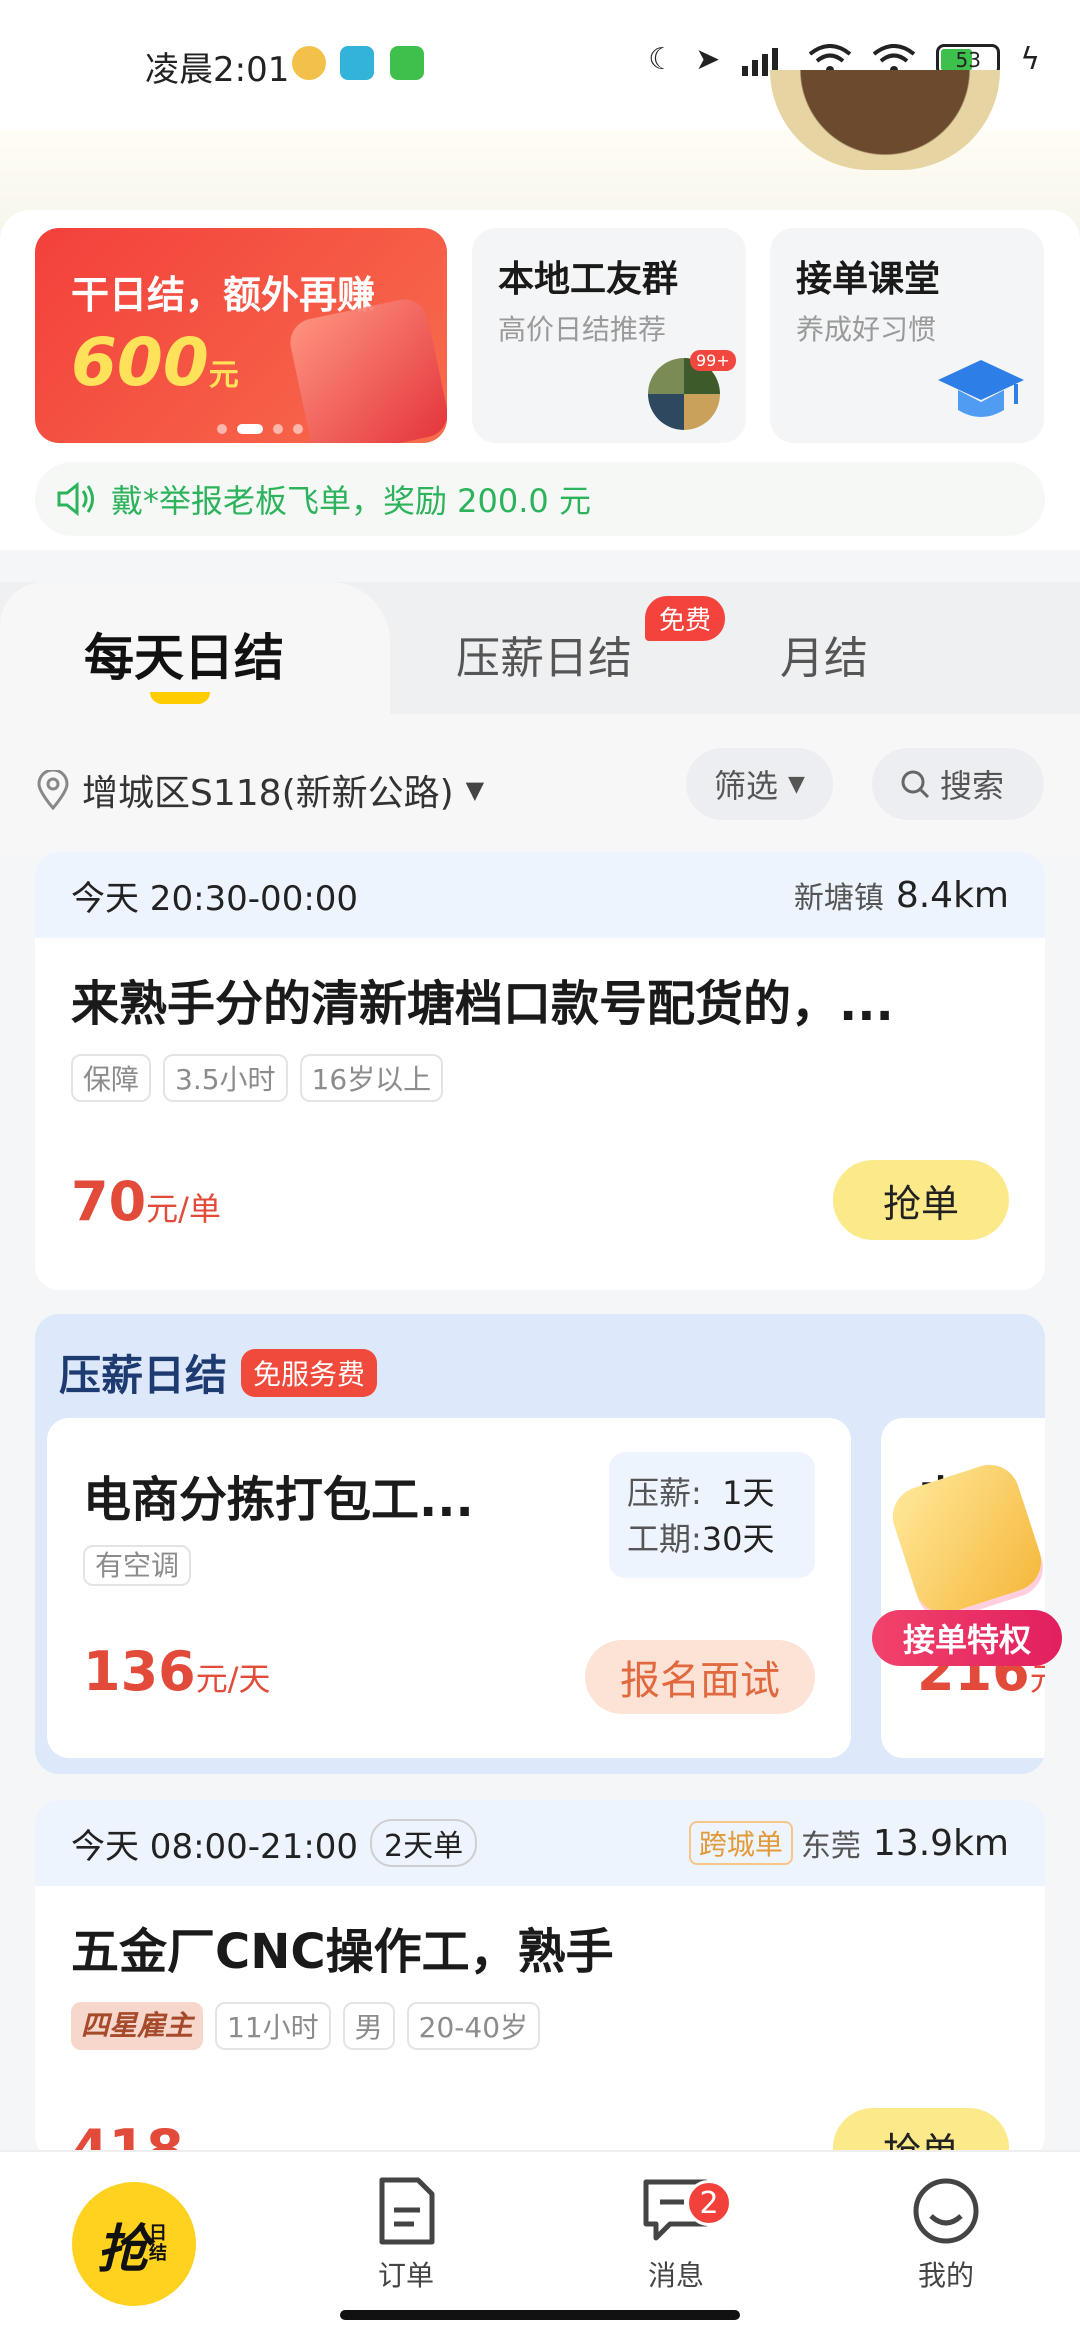 This screenshot has height=2340, width=1080. What do you see at coordinates (223, 295) in the screenshot?
I see `promo-main-line1: 干日结，额外再赚` at bounding box center [223, 295].